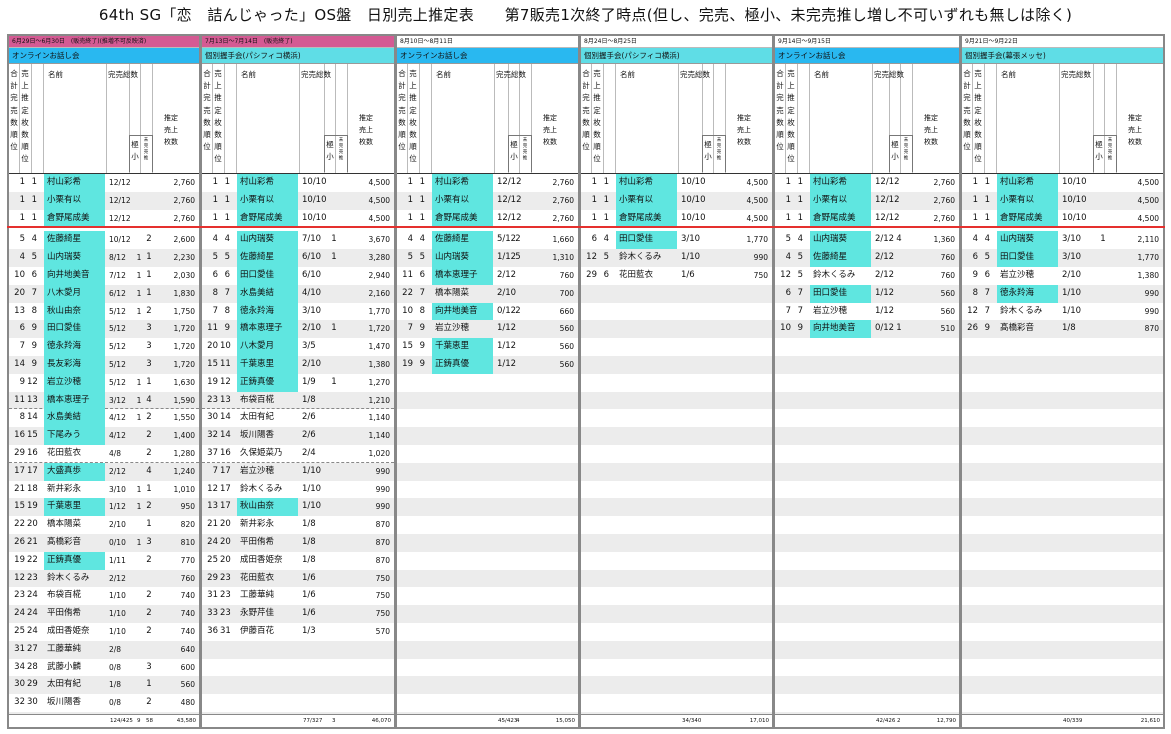  What do you see at coordinates (1062, 240) in the screenshot?
I see `table-row: 4 4 山内瑞葵 3/10 1 2,110` at bounding box center [1062, 240].